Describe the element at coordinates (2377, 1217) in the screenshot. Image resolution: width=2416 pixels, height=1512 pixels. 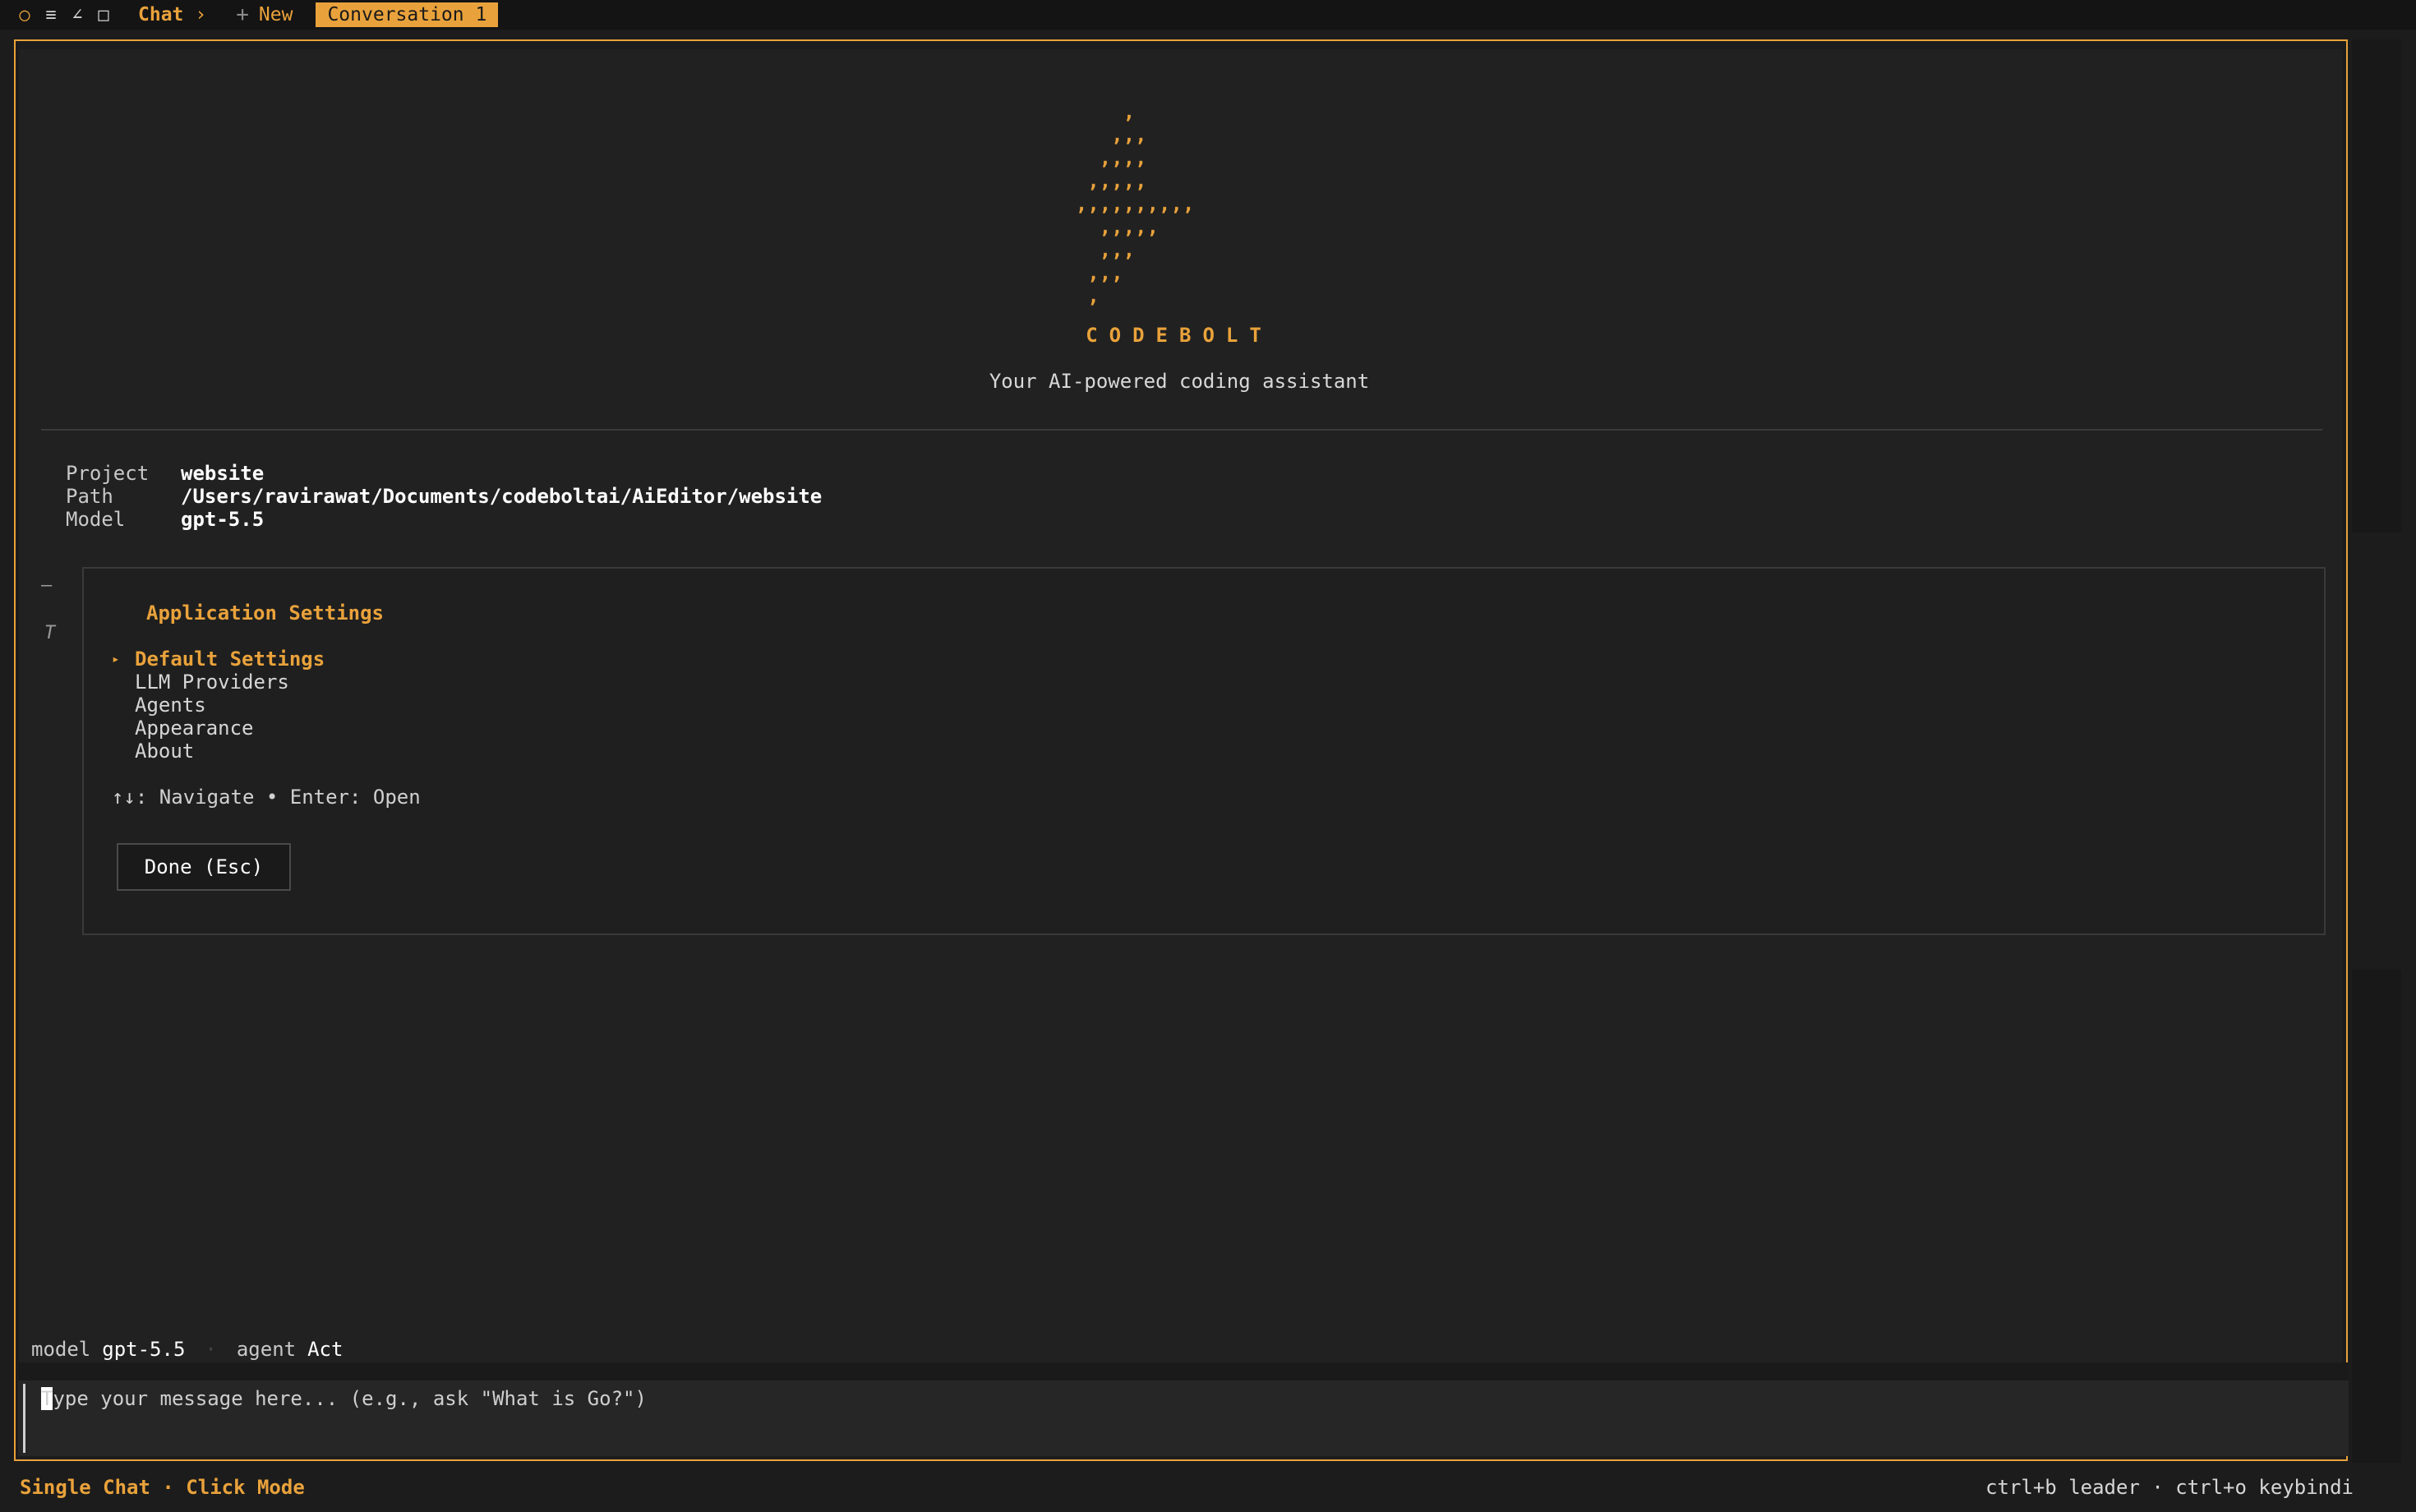
I see `scrollbar-track-bottom` at that location.